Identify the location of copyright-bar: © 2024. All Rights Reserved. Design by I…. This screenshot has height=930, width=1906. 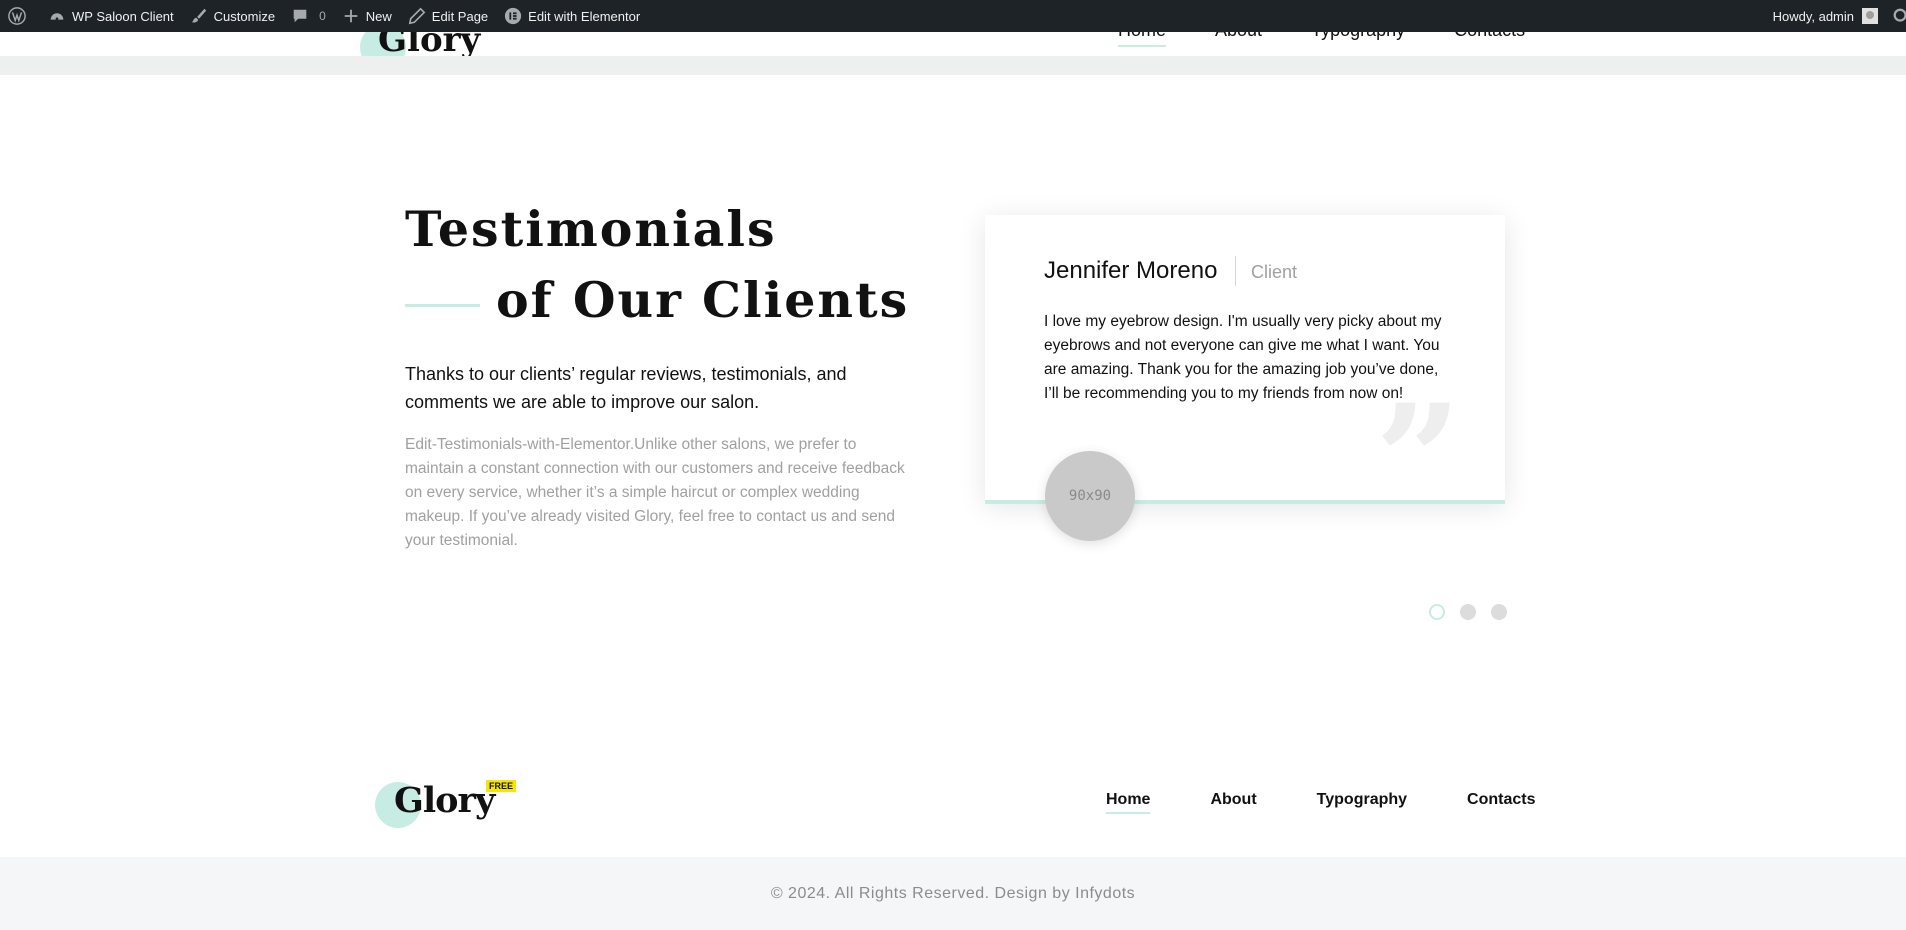
(953, 893).